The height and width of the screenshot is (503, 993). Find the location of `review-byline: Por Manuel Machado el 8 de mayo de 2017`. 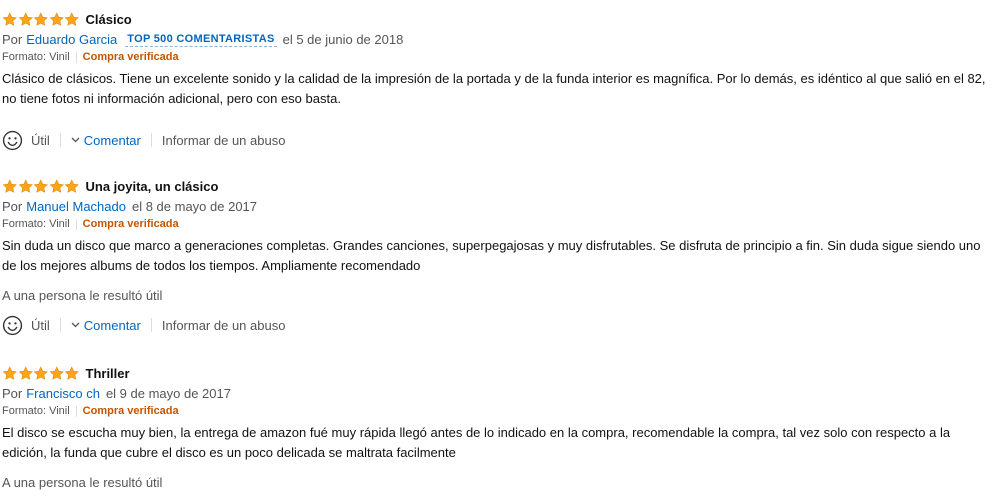

review-byline: Por Manuel Machado el 8 de mayo de 2017 is located at coordinates (497, 206).